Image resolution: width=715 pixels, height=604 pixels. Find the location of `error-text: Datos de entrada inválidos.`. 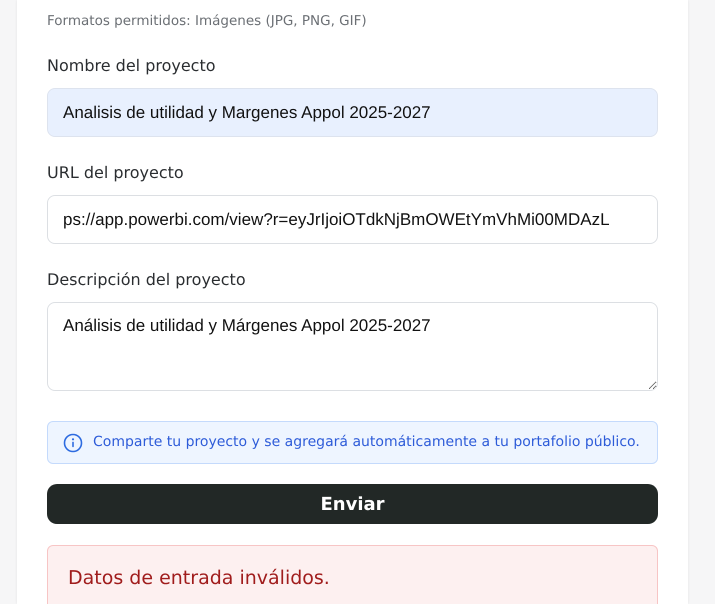

error-text: Datos de entrada inválidos. is located at coordinates (199, 578).